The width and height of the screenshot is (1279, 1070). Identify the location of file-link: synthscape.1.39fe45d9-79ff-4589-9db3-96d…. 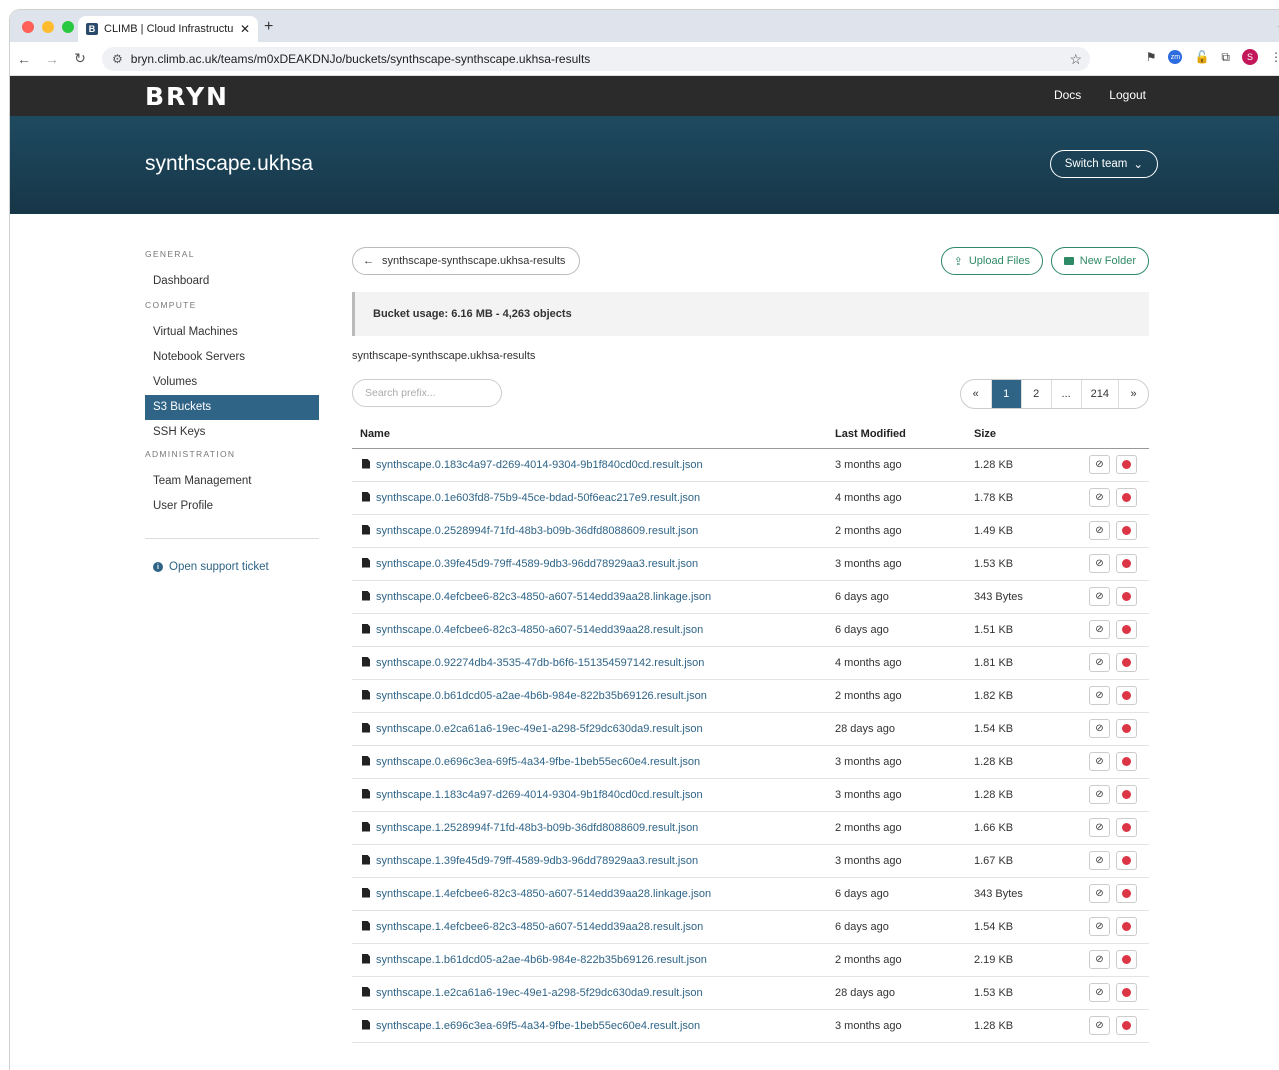
(537, 861).